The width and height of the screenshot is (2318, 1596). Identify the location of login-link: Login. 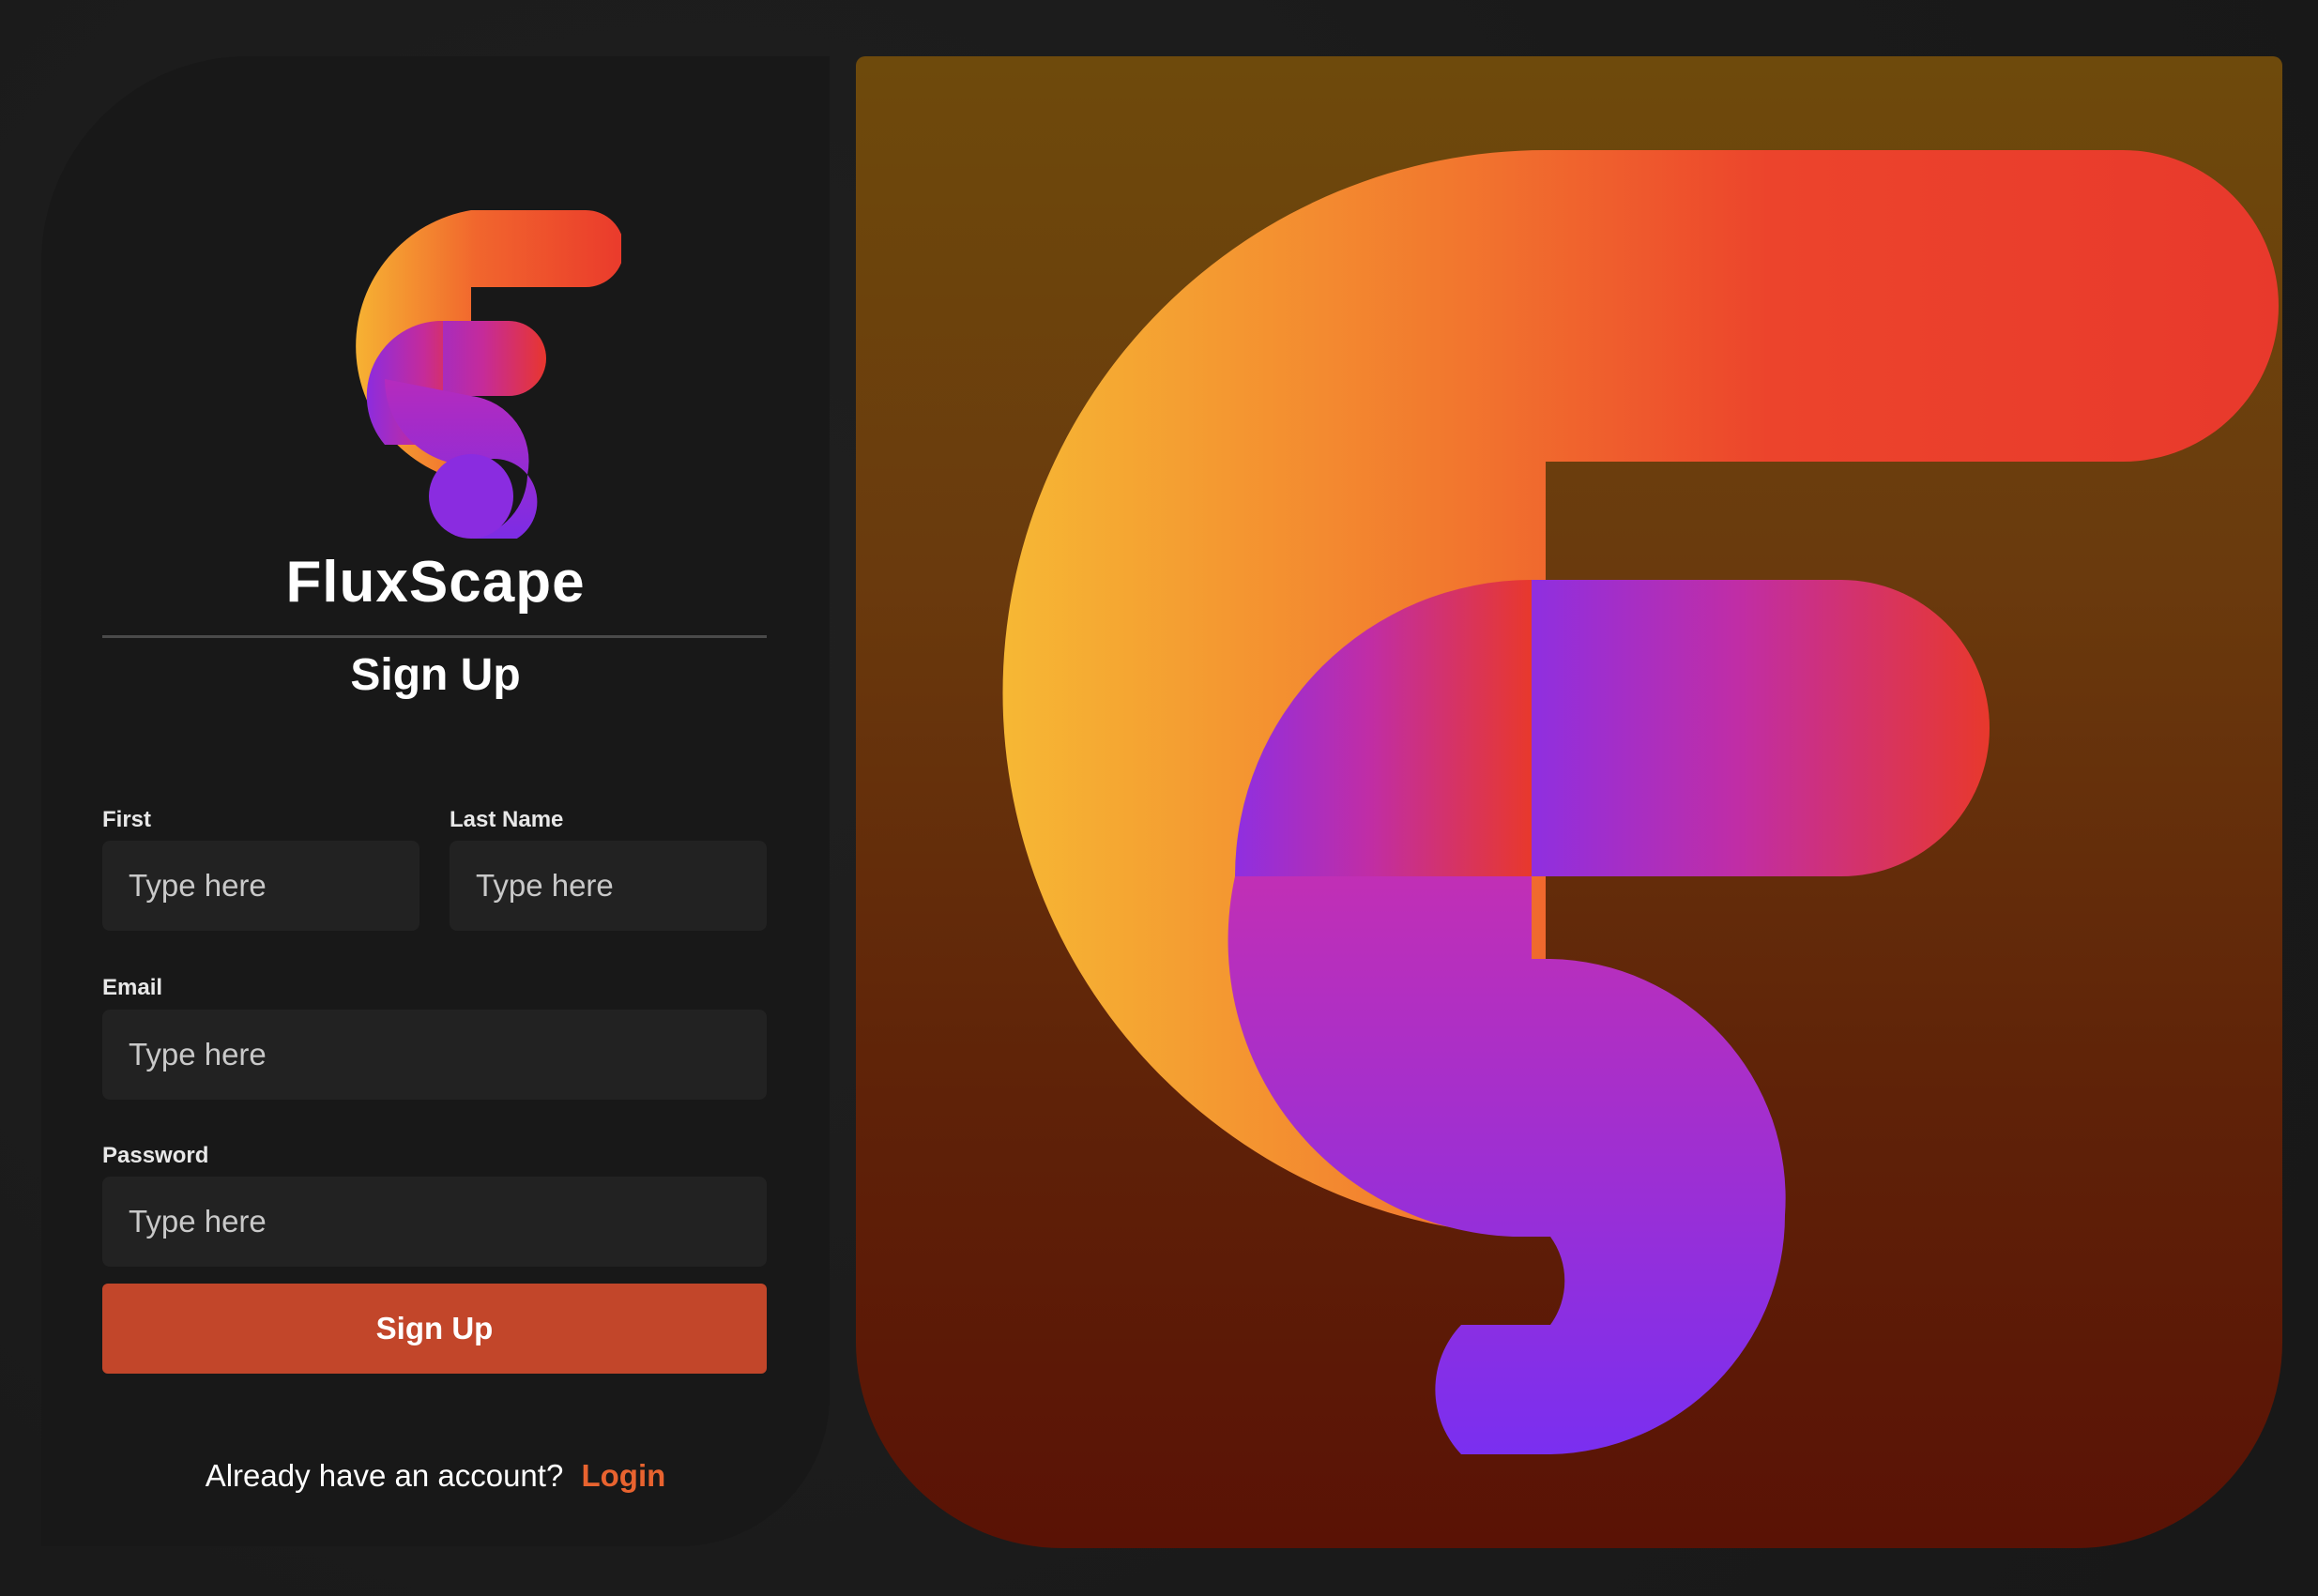
(623, 1475).